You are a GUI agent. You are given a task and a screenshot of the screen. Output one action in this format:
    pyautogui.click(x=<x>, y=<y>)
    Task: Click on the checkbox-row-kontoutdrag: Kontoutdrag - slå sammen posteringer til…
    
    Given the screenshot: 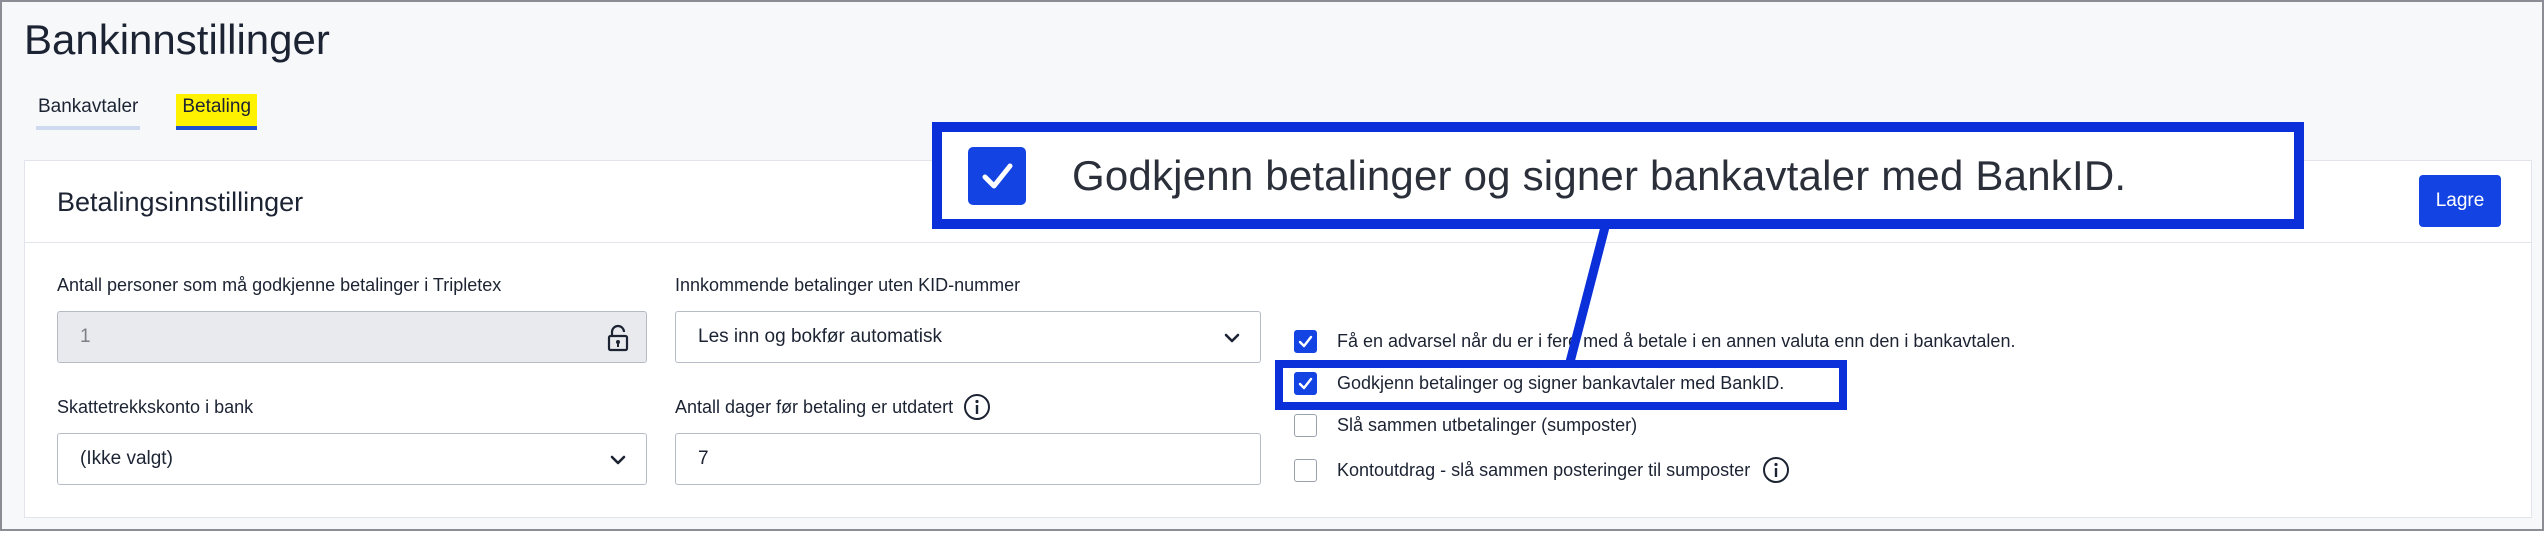 What is the action you would take?
    pyautogui.click(x=1542, y=470)
    